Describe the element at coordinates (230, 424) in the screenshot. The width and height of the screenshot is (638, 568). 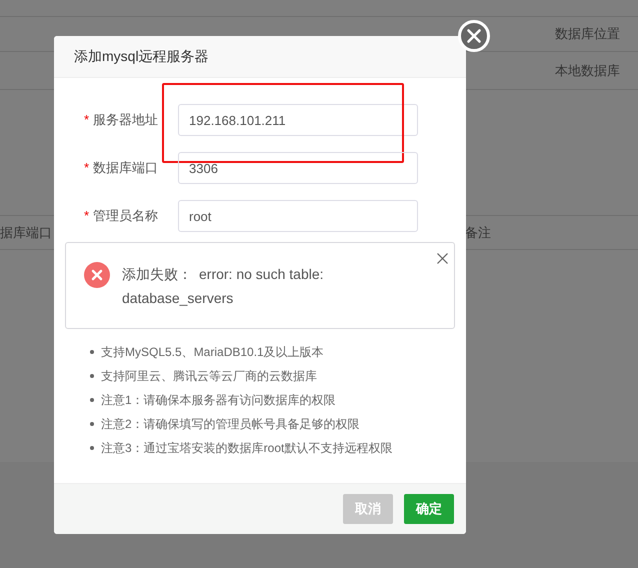
I see `note-text: 注意2：请确保填写的管理员帐号具备足够的权限` at that location.